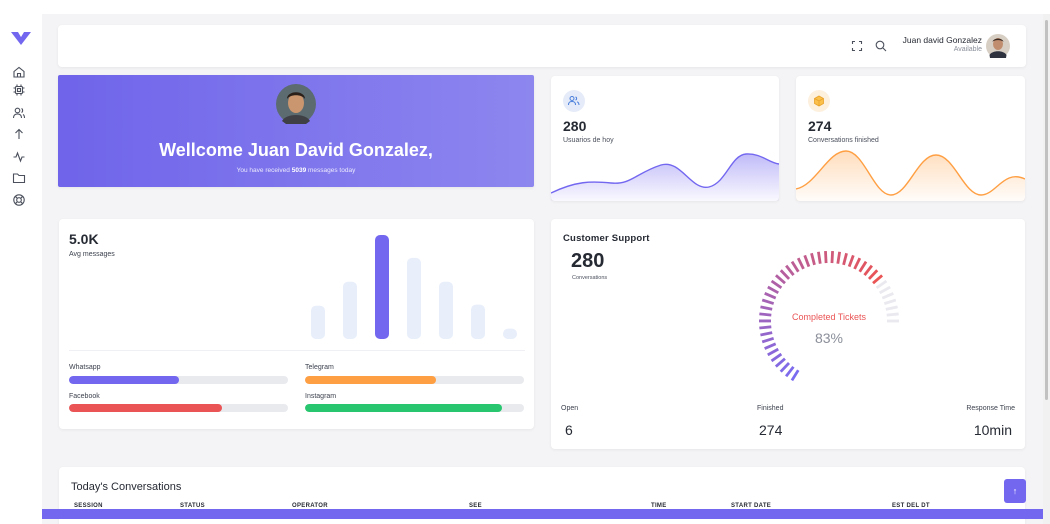  Describe the element at coordinates (588, 261) in the screenshot. I see `conversations-value: 280` at that location.